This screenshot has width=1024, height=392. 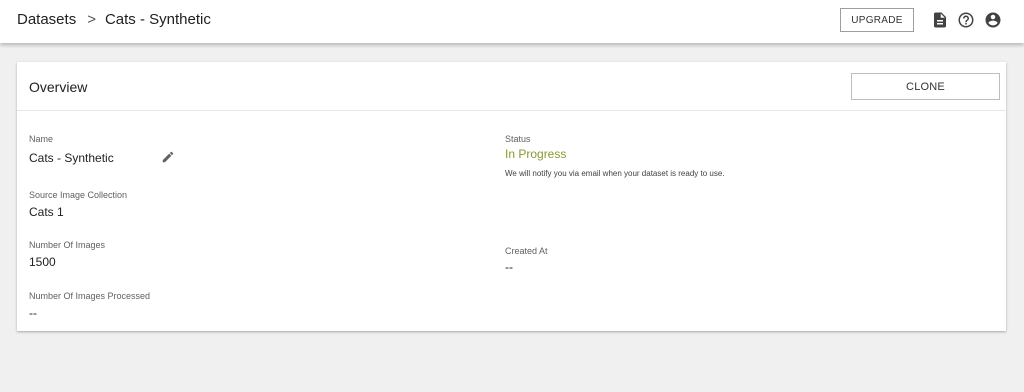 I want to click on edit-name-icon, so click(x=168, y=157).